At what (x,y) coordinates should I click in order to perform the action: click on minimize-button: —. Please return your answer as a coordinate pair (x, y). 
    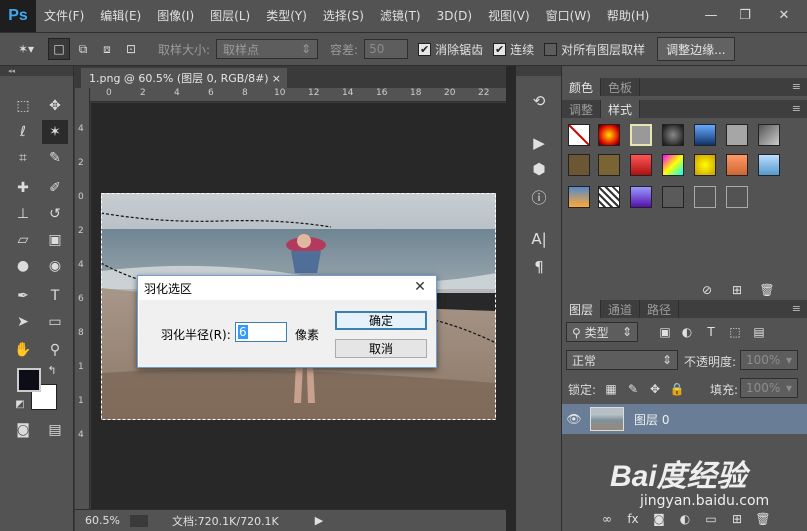
    Looking at the image, I should click on (711, 15).